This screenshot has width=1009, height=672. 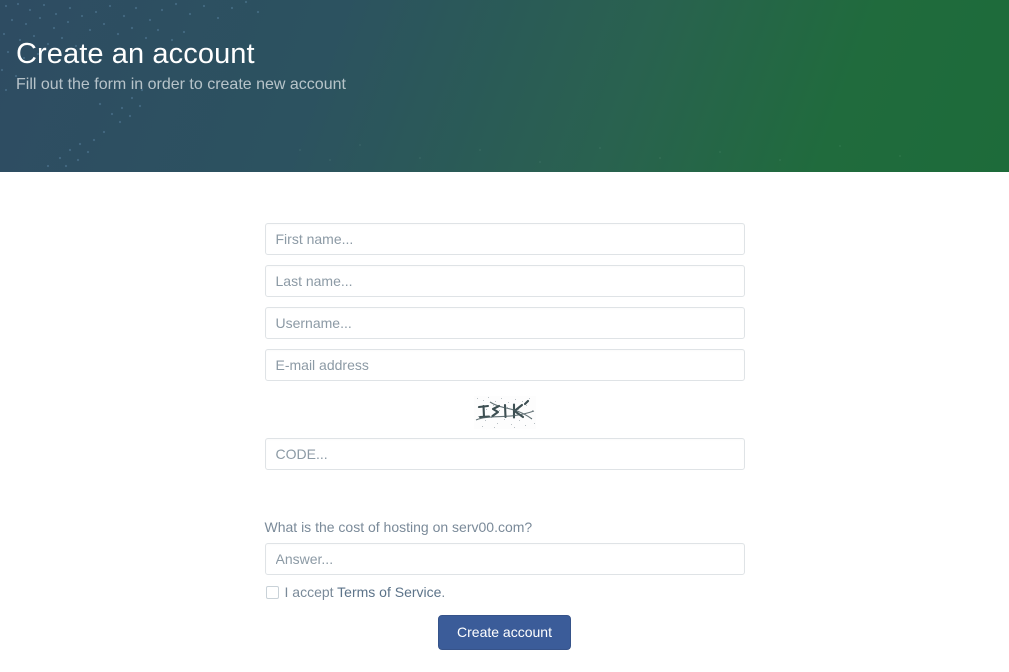 I want to click on terms-of-service-link: Terms of Service, so click(x=389, y=592).